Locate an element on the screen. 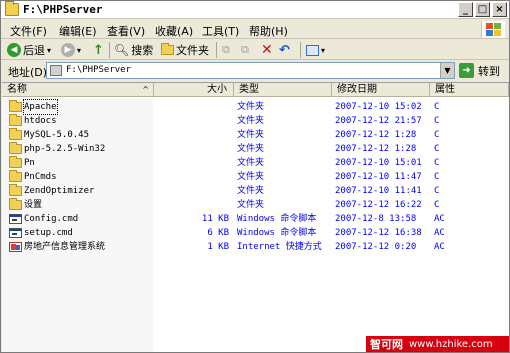  go-label: 转到 is located at coordinates (489, 71).